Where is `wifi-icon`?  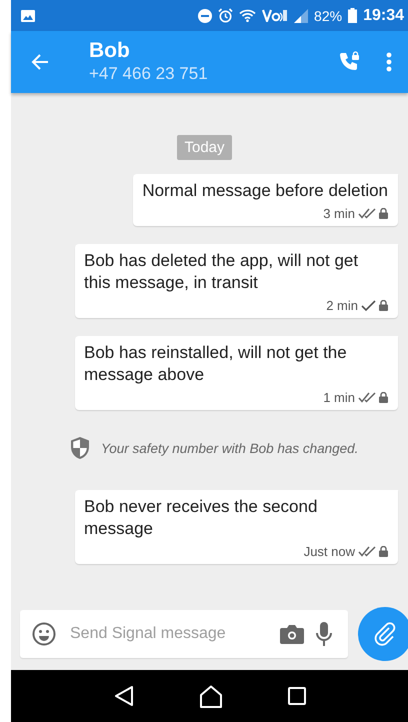
wifi-icon is located at coordinates (247, 15).